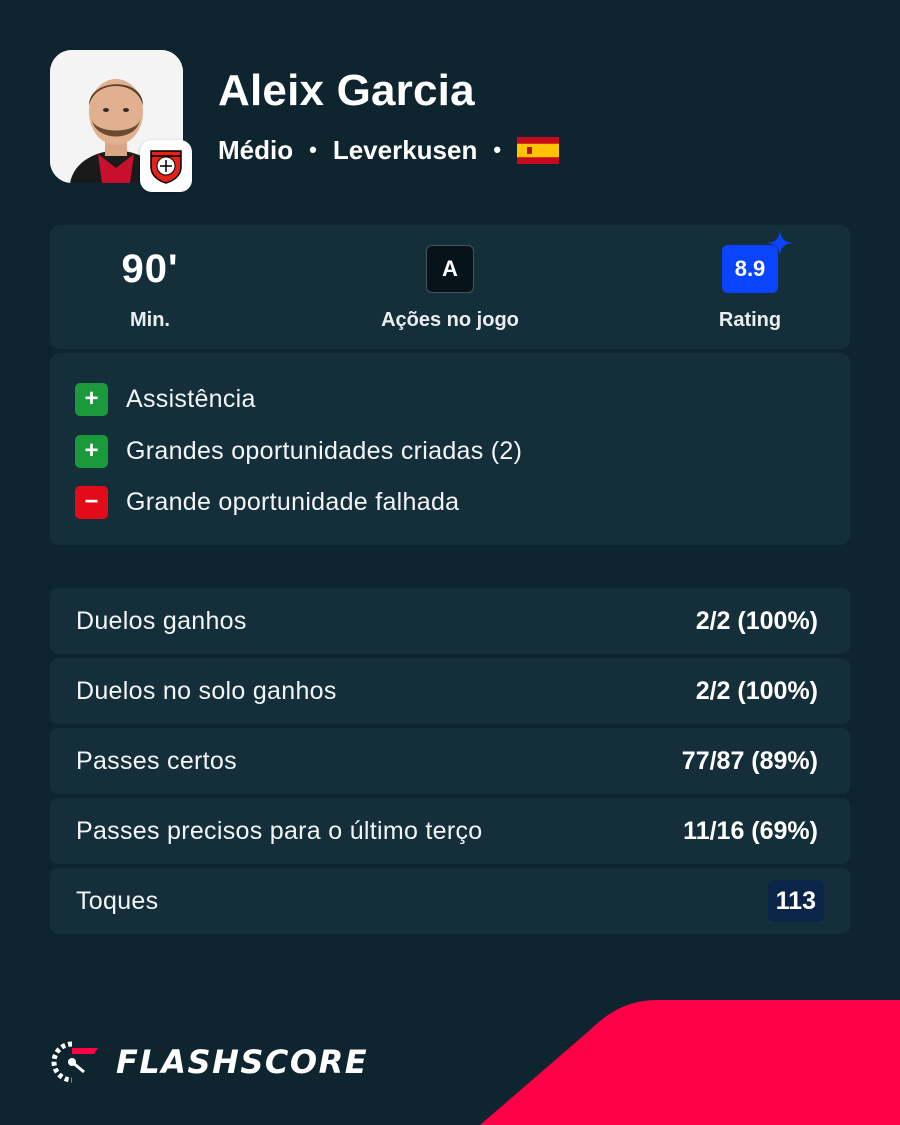 The image size is (900, 1125). What do you see at coordinates (780, 243) in the screenshot?
I see `sparkle-star-icon` at bounding box center [780, 243].